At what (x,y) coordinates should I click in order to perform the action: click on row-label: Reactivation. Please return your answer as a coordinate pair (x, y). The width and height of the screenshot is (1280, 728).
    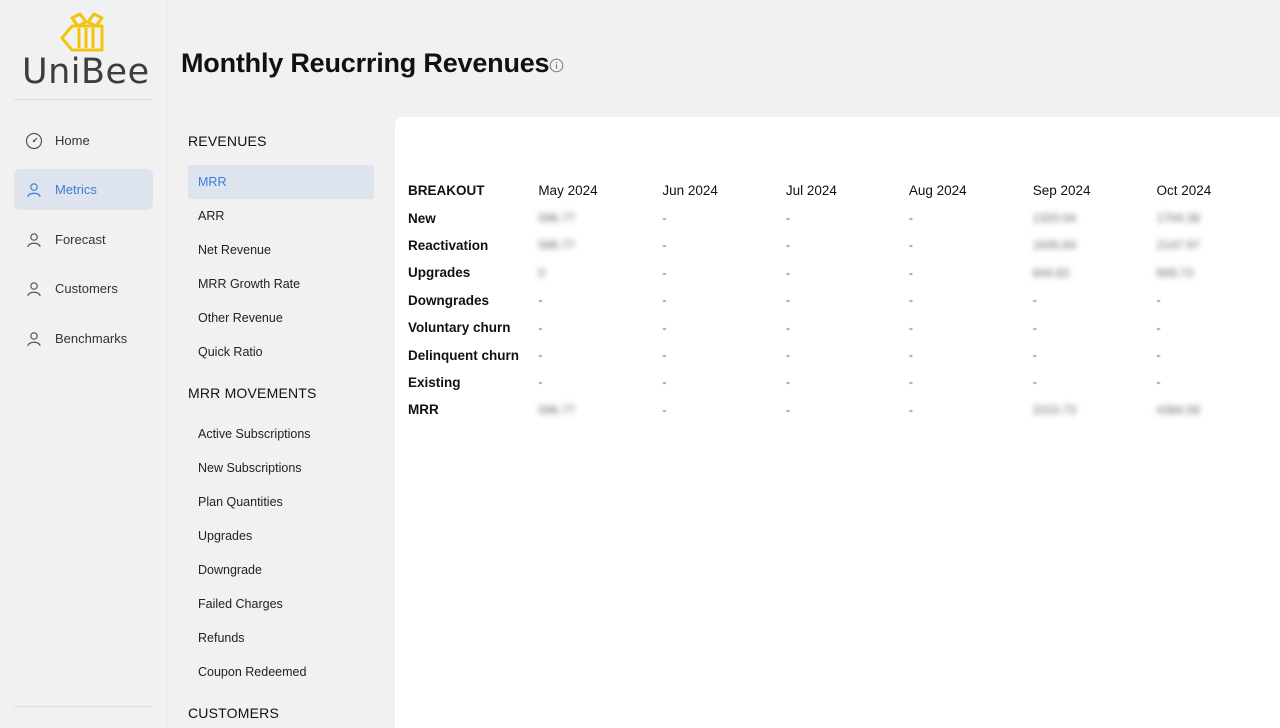
    Looking at the image, I should click on (448, 245).